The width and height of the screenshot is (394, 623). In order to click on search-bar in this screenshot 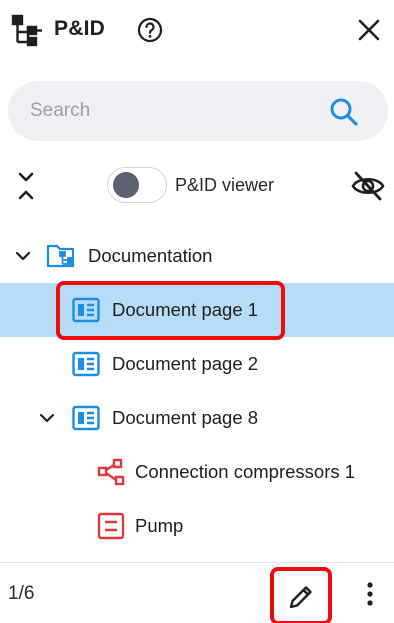, I will do `click(198, 111)`.